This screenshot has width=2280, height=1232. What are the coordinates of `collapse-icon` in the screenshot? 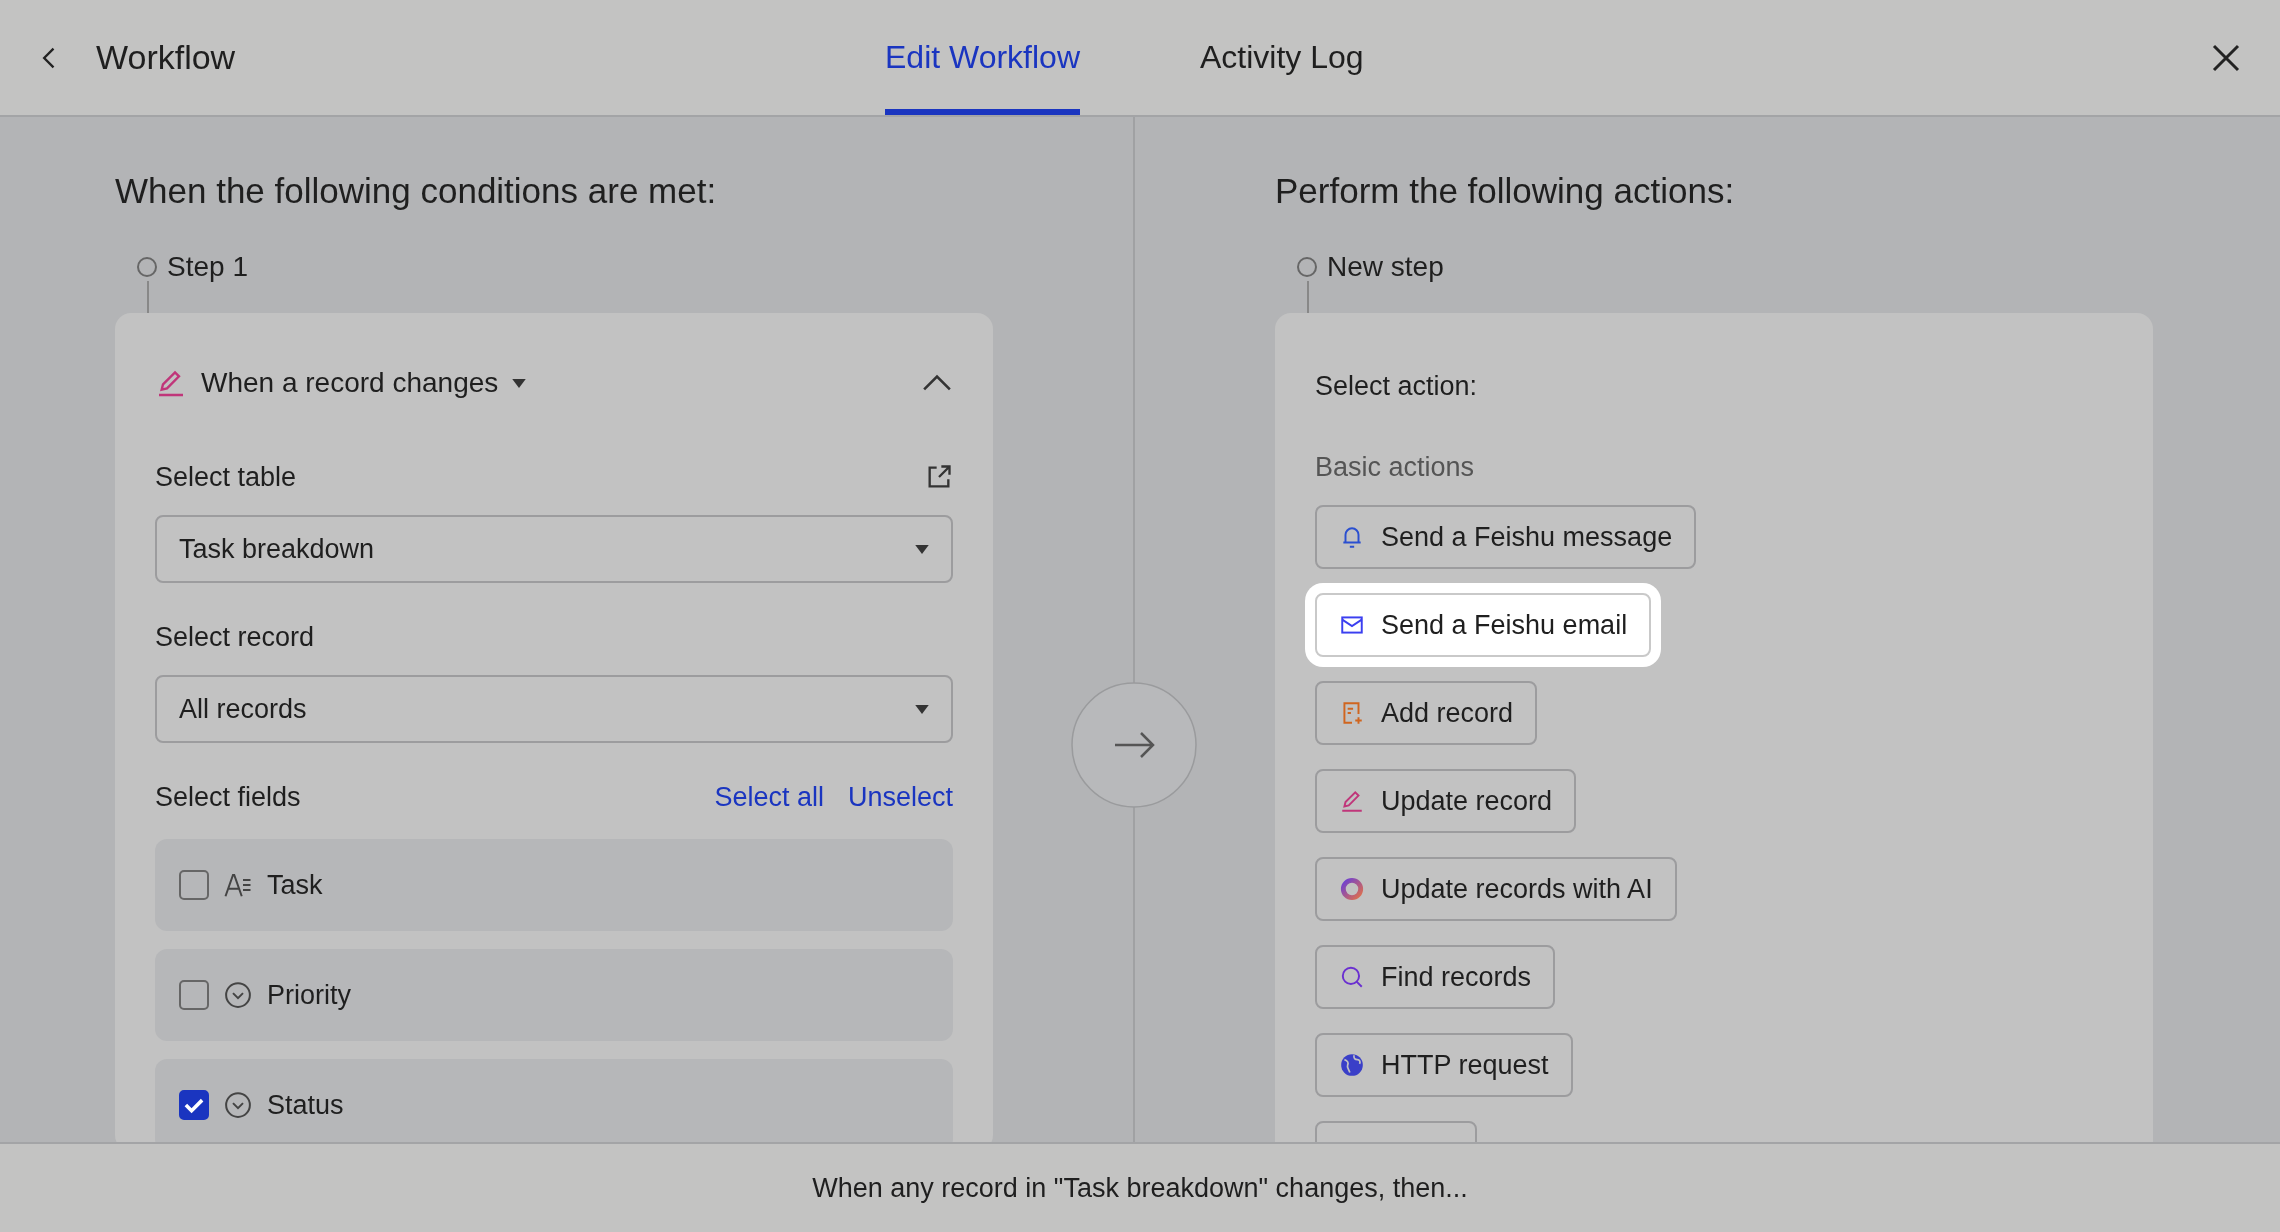 It's located at (937, 383).